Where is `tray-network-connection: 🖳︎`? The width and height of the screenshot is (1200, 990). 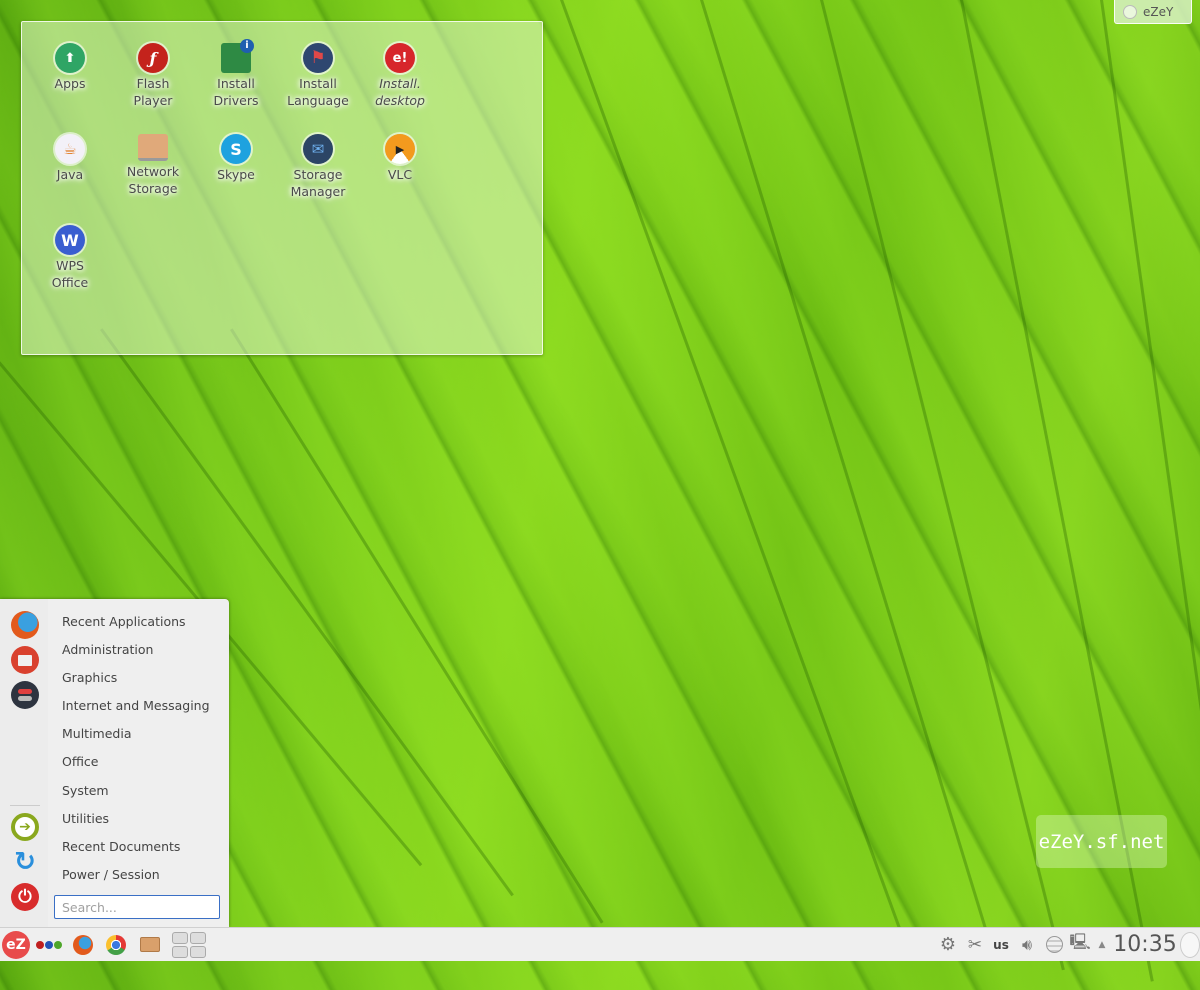
tray-network-connection: 🖳︎ is located at coordinates (1080, 944).